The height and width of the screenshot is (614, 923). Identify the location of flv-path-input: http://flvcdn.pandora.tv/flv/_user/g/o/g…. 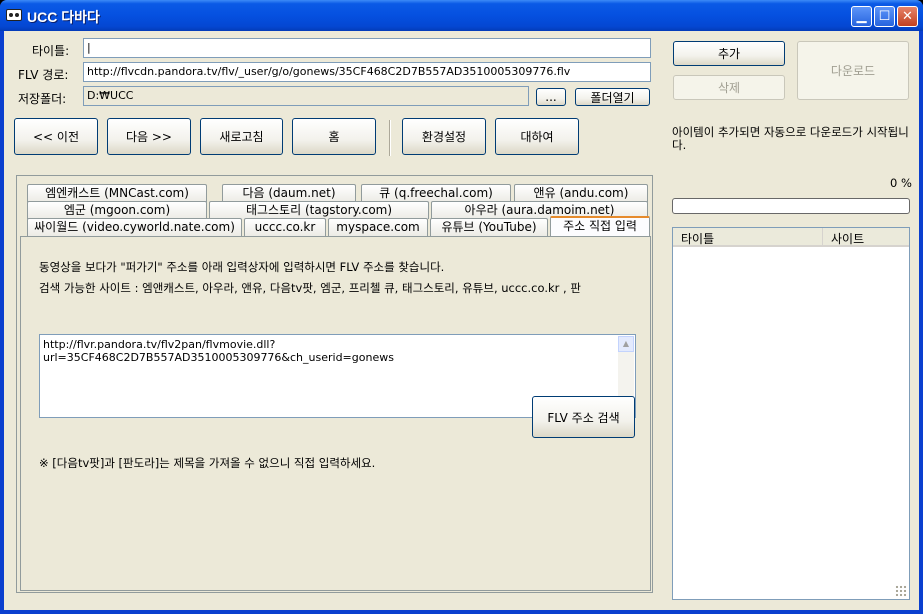
(367, 72).